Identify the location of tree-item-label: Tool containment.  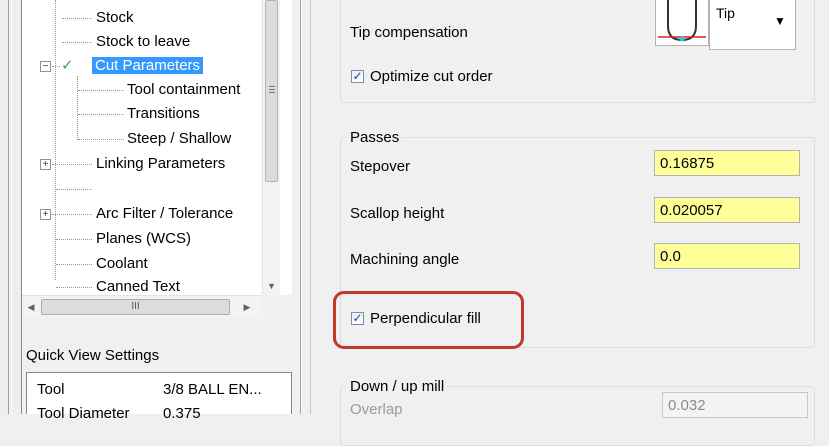
(184, 89).